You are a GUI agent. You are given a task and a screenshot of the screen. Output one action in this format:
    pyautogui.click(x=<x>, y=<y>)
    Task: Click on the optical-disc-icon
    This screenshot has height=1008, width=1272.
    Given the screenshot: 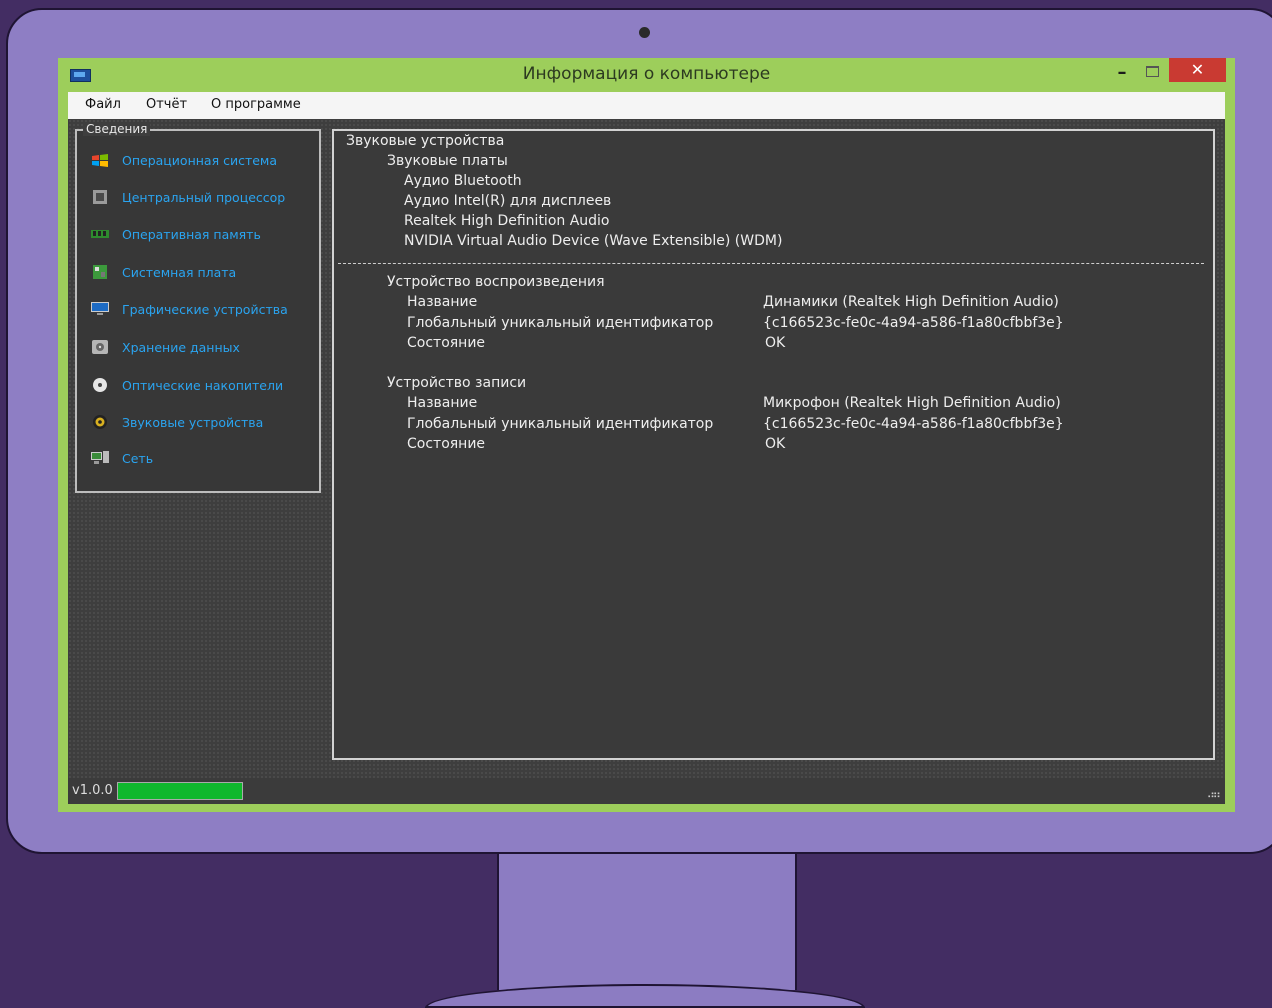 What is the action you would take?
    pyautogui.click(x=100, y=385)
    